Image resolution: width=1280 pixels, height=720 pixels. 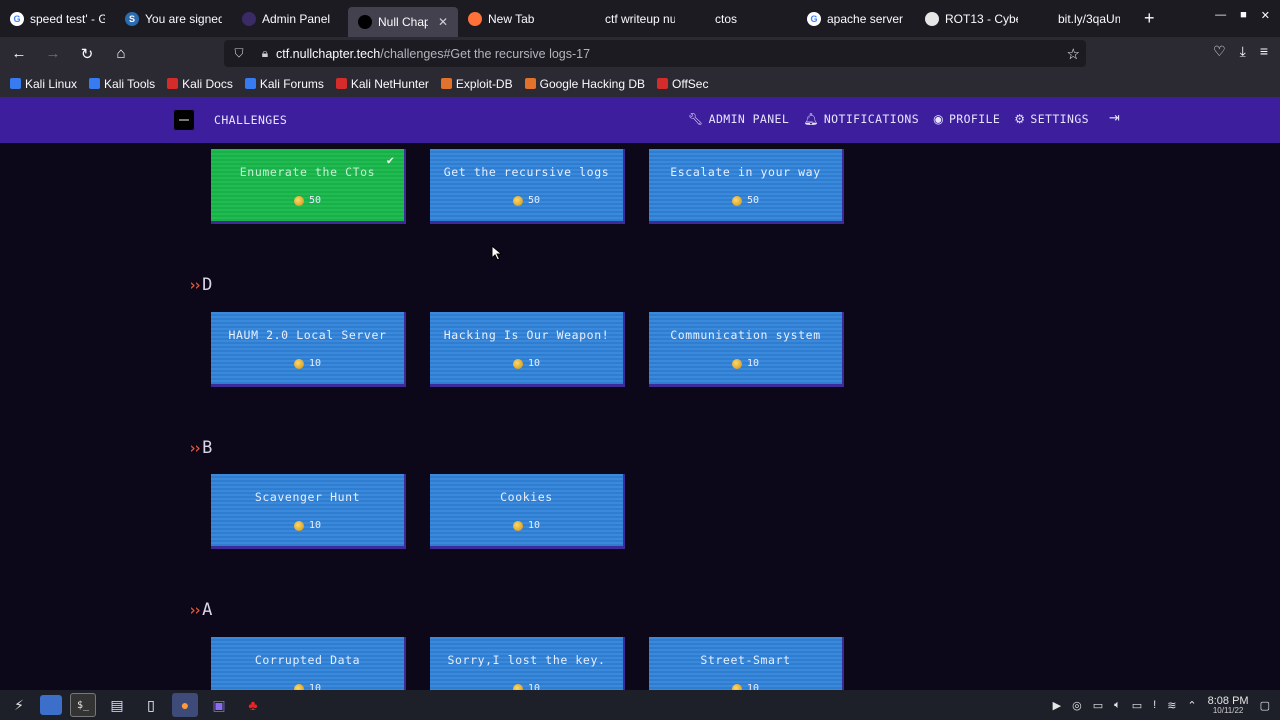 What do you see at coordinates (1171, 705) in the screenshot?
I see `wifi-icon: ≋` at bounding box center [1171, 705].